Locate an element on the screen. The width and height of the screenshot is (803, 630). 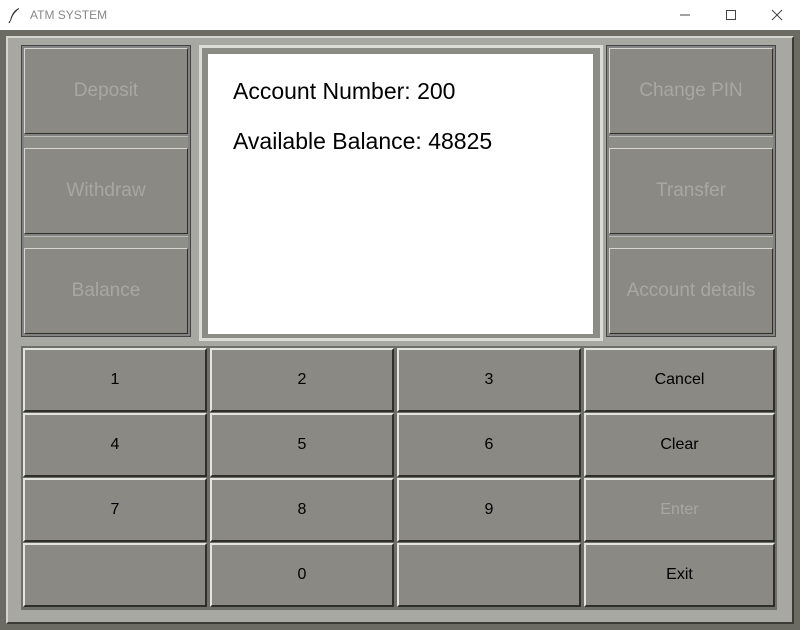
close-icon is located at coordinates (777, 15).